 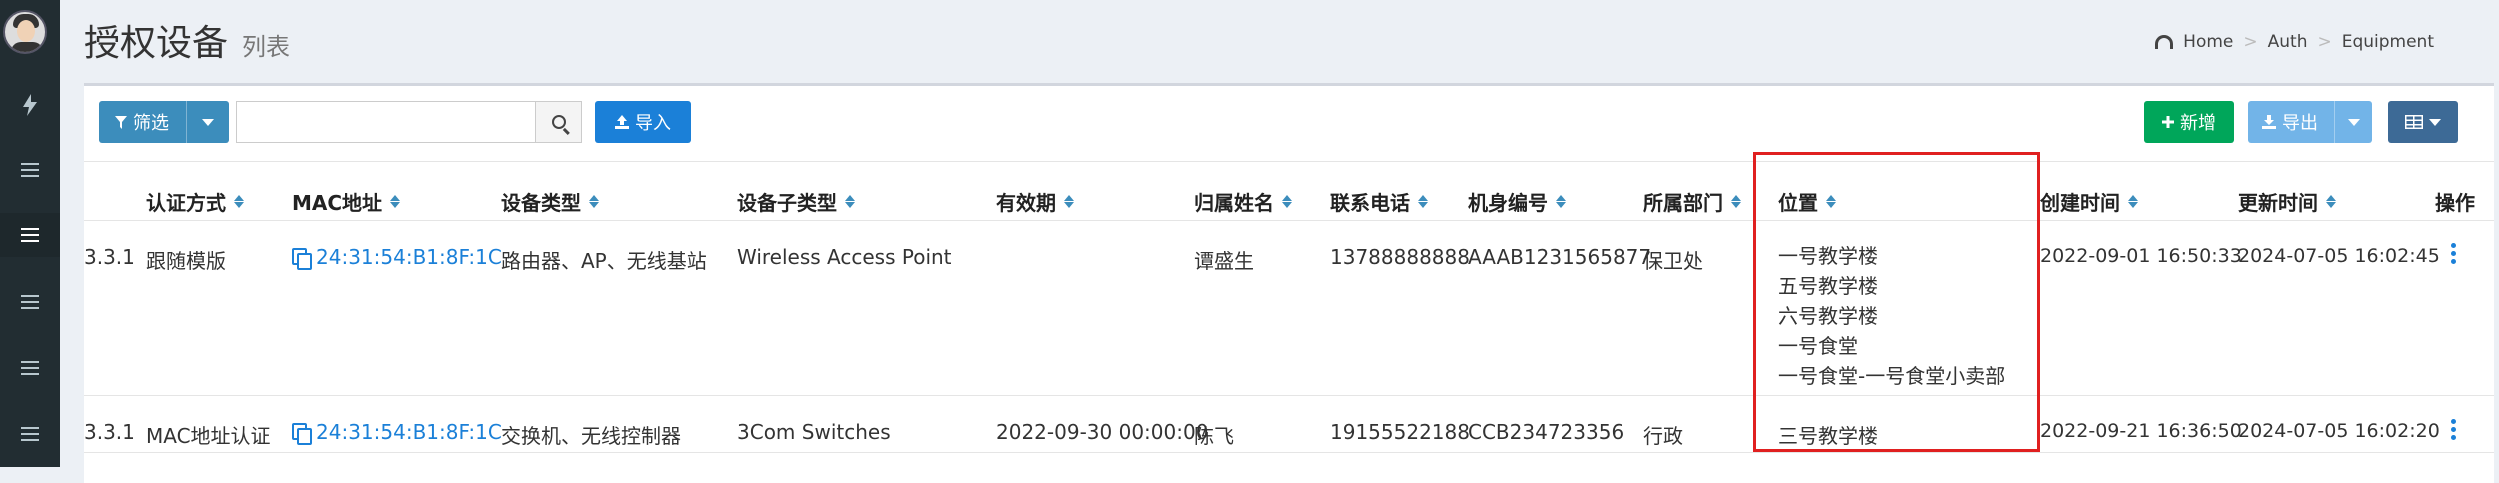 What do you see at coordinates (2287, 201) in the screenshot?
I see `column-header-updated: 更新时间` at bounding box center [2287, 201].